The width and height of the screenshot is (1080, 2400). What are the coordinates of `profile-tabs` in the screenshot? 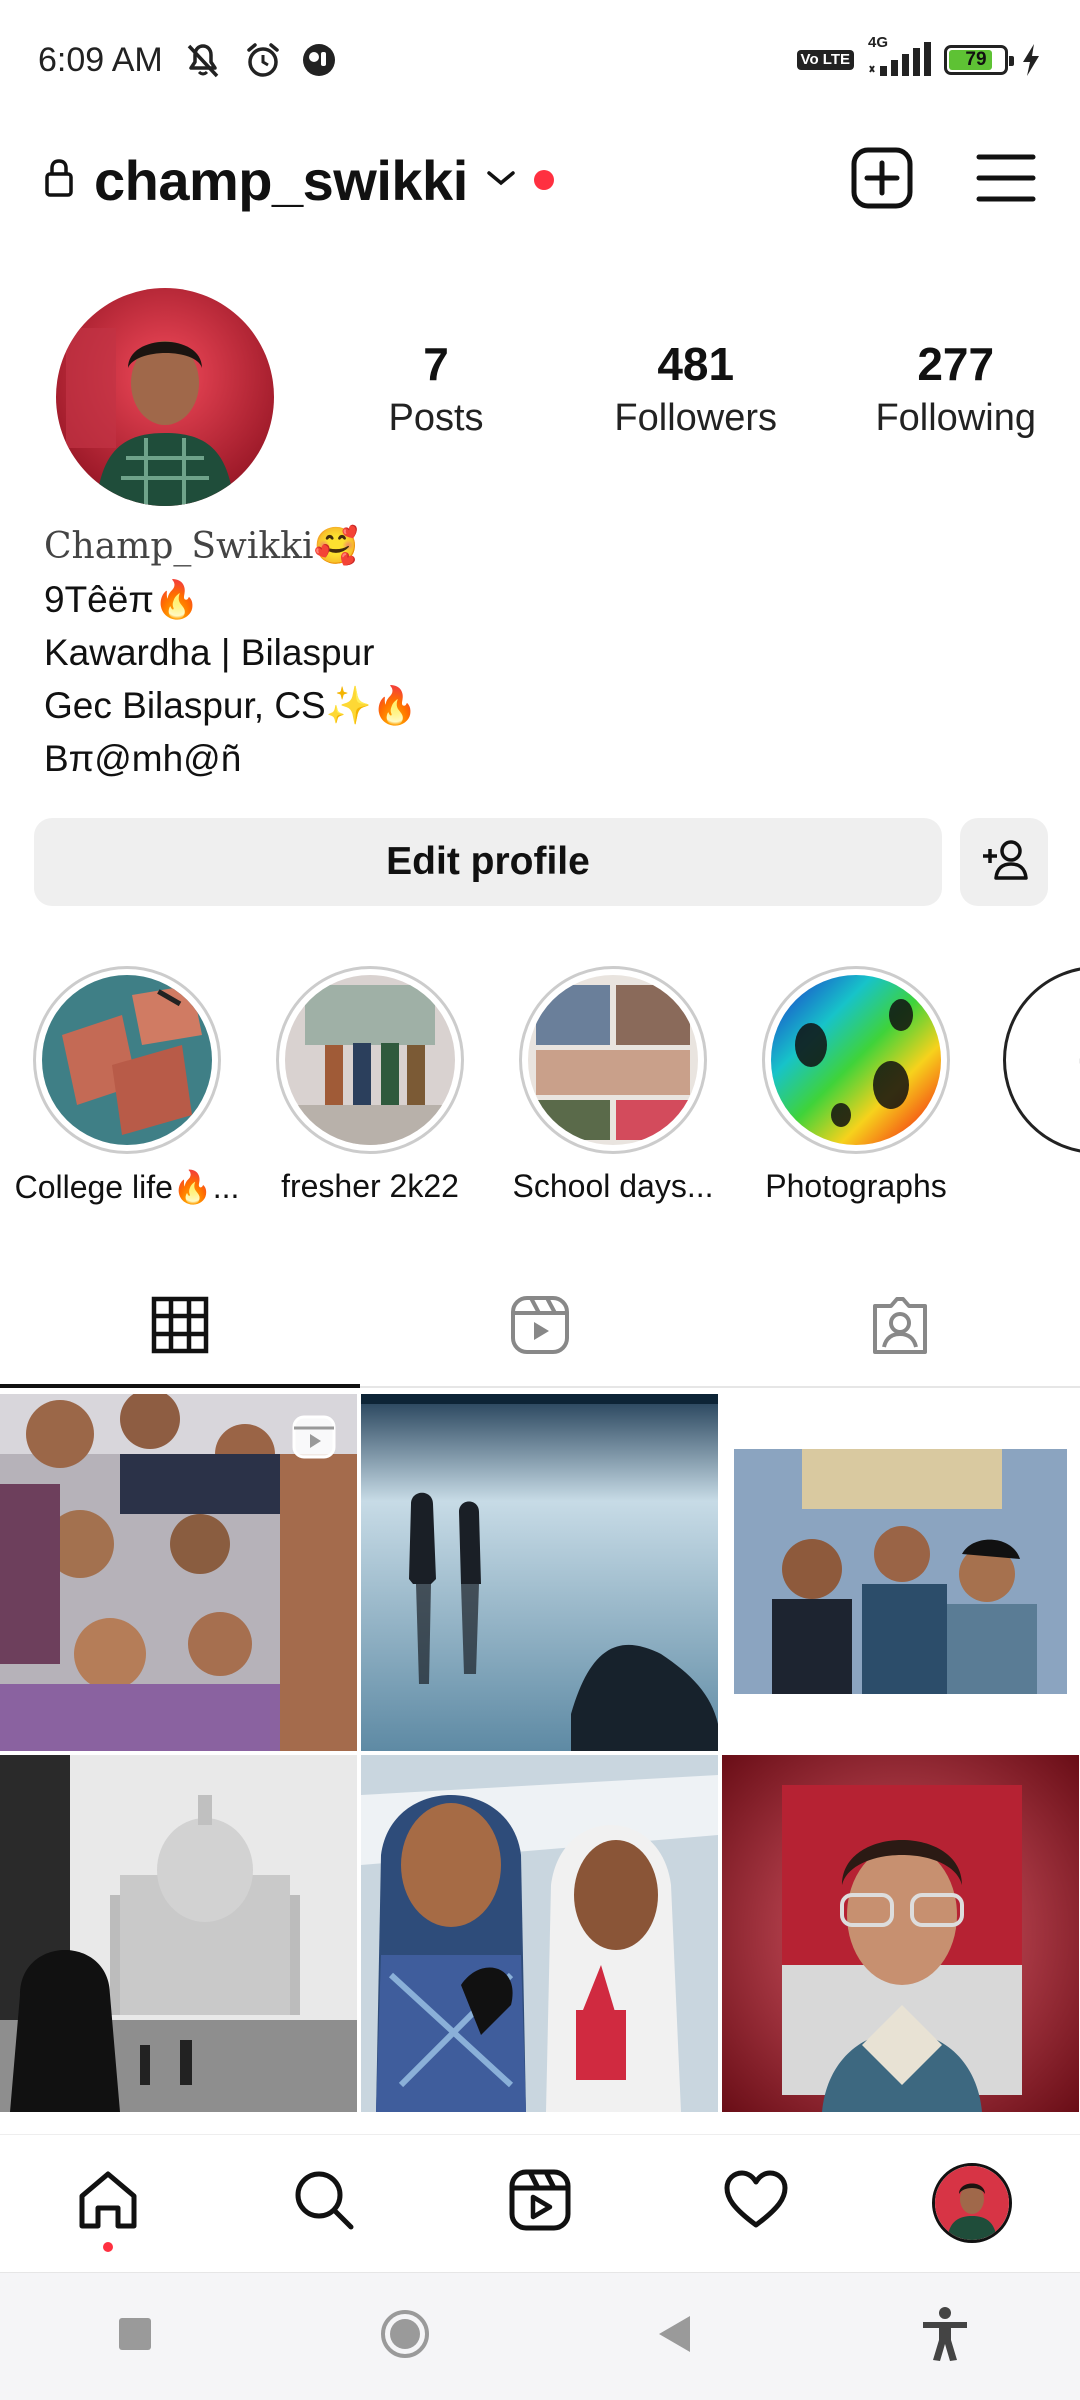 It's located at (540, 1328).